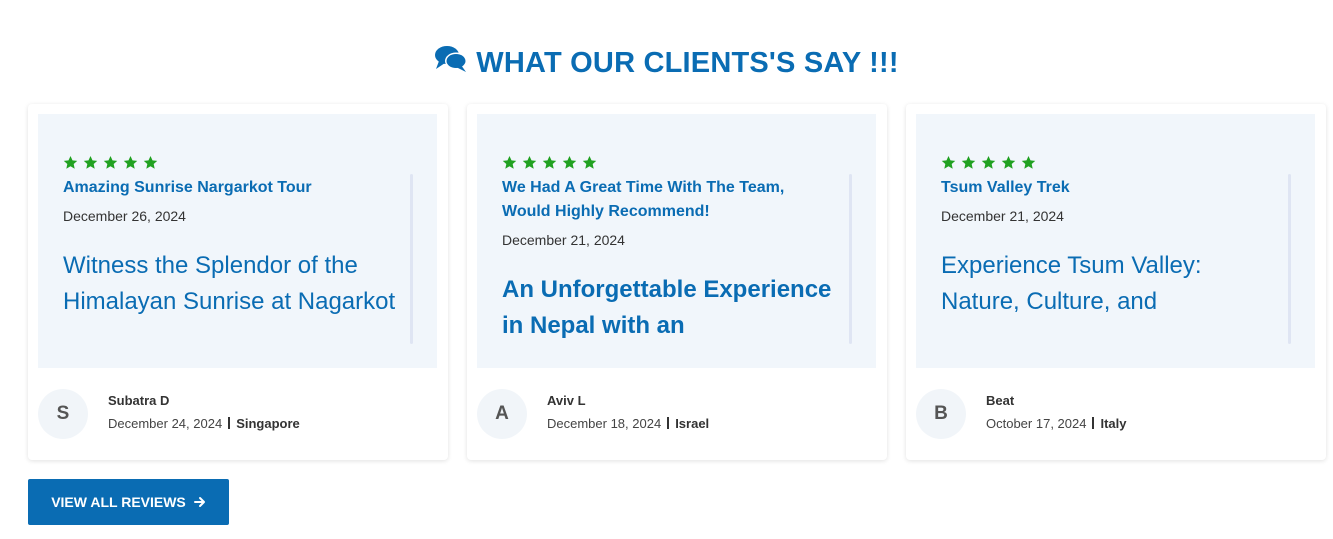 The width and height of the screenshot is (1333, 539). Describe the element at coordinates (118, 502) in the screenshot. I see `view-all-reviews-label: VIEW ALL REVIEWS` at that location.